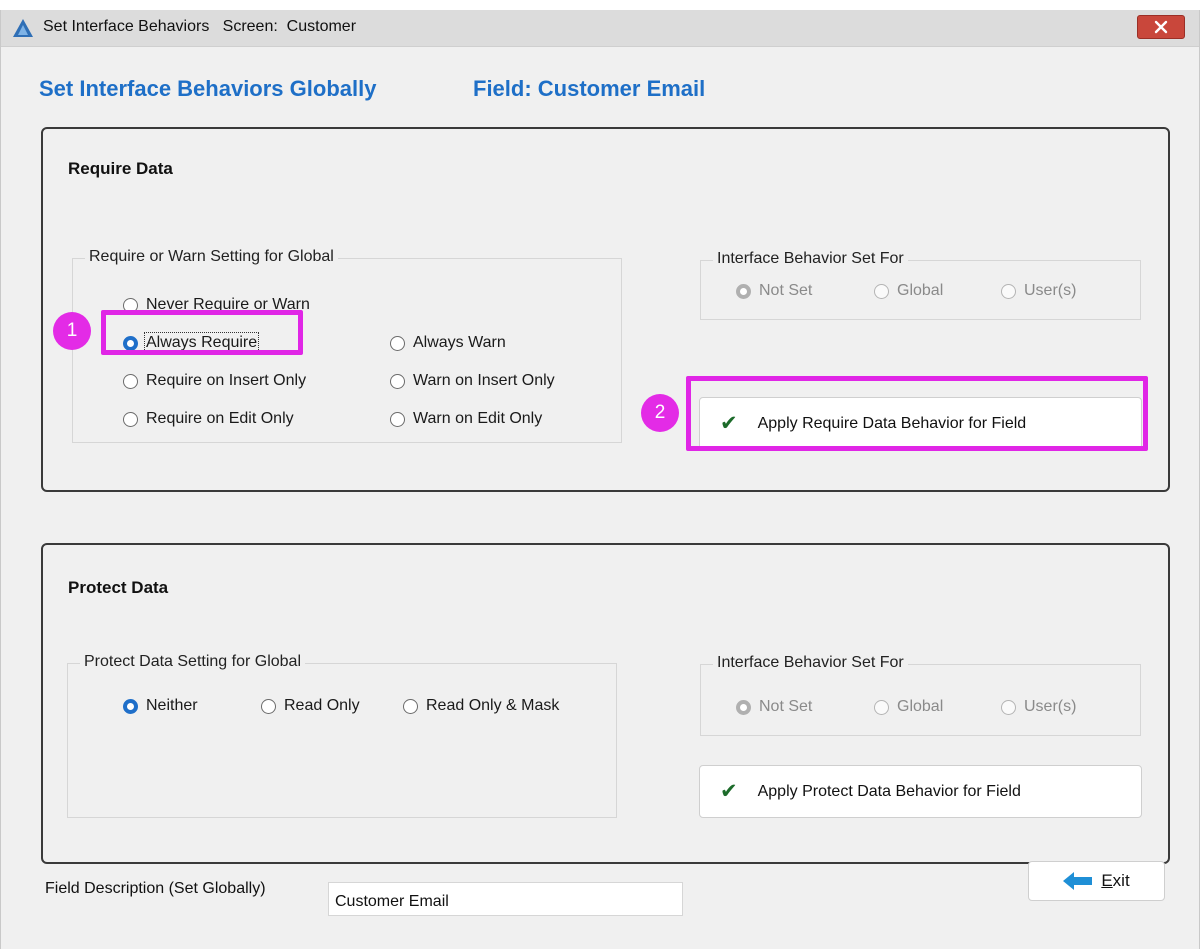 This screenshot has height=949, width=1200. Describe the element at coordinates (810, 259) in the screenshot. I see `require-behavior-legend: Interface Behavior Set For` at that location.